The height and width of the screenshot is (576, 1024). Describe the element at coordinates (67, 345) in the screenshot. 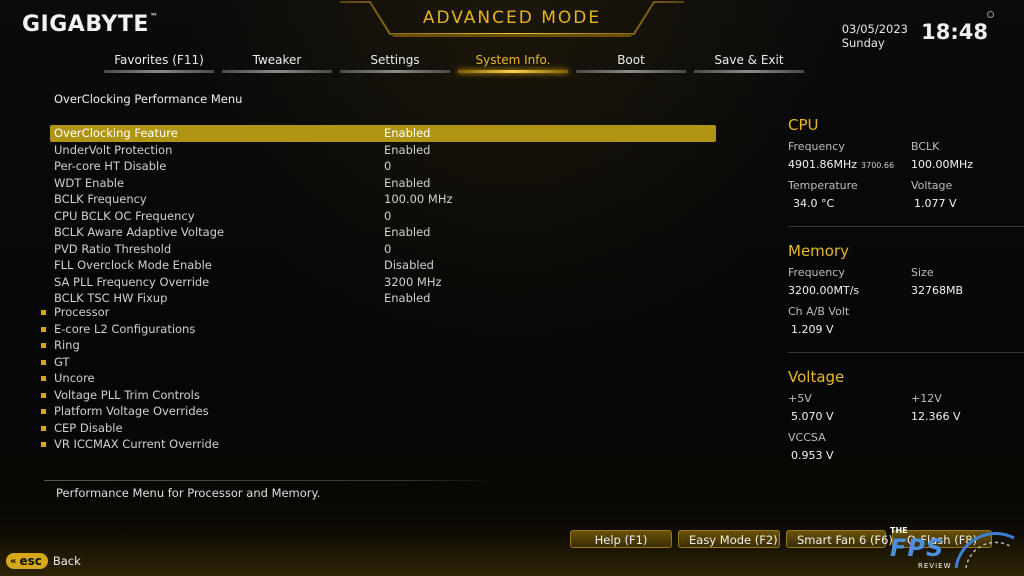

I see `submenu-label: Ring` at that location.